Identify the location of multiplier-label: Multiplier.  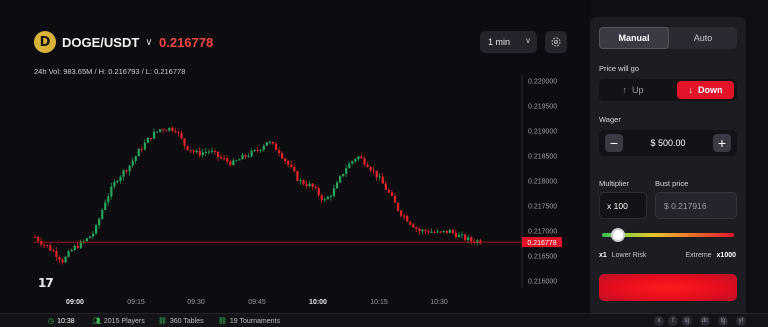
(614, 183).